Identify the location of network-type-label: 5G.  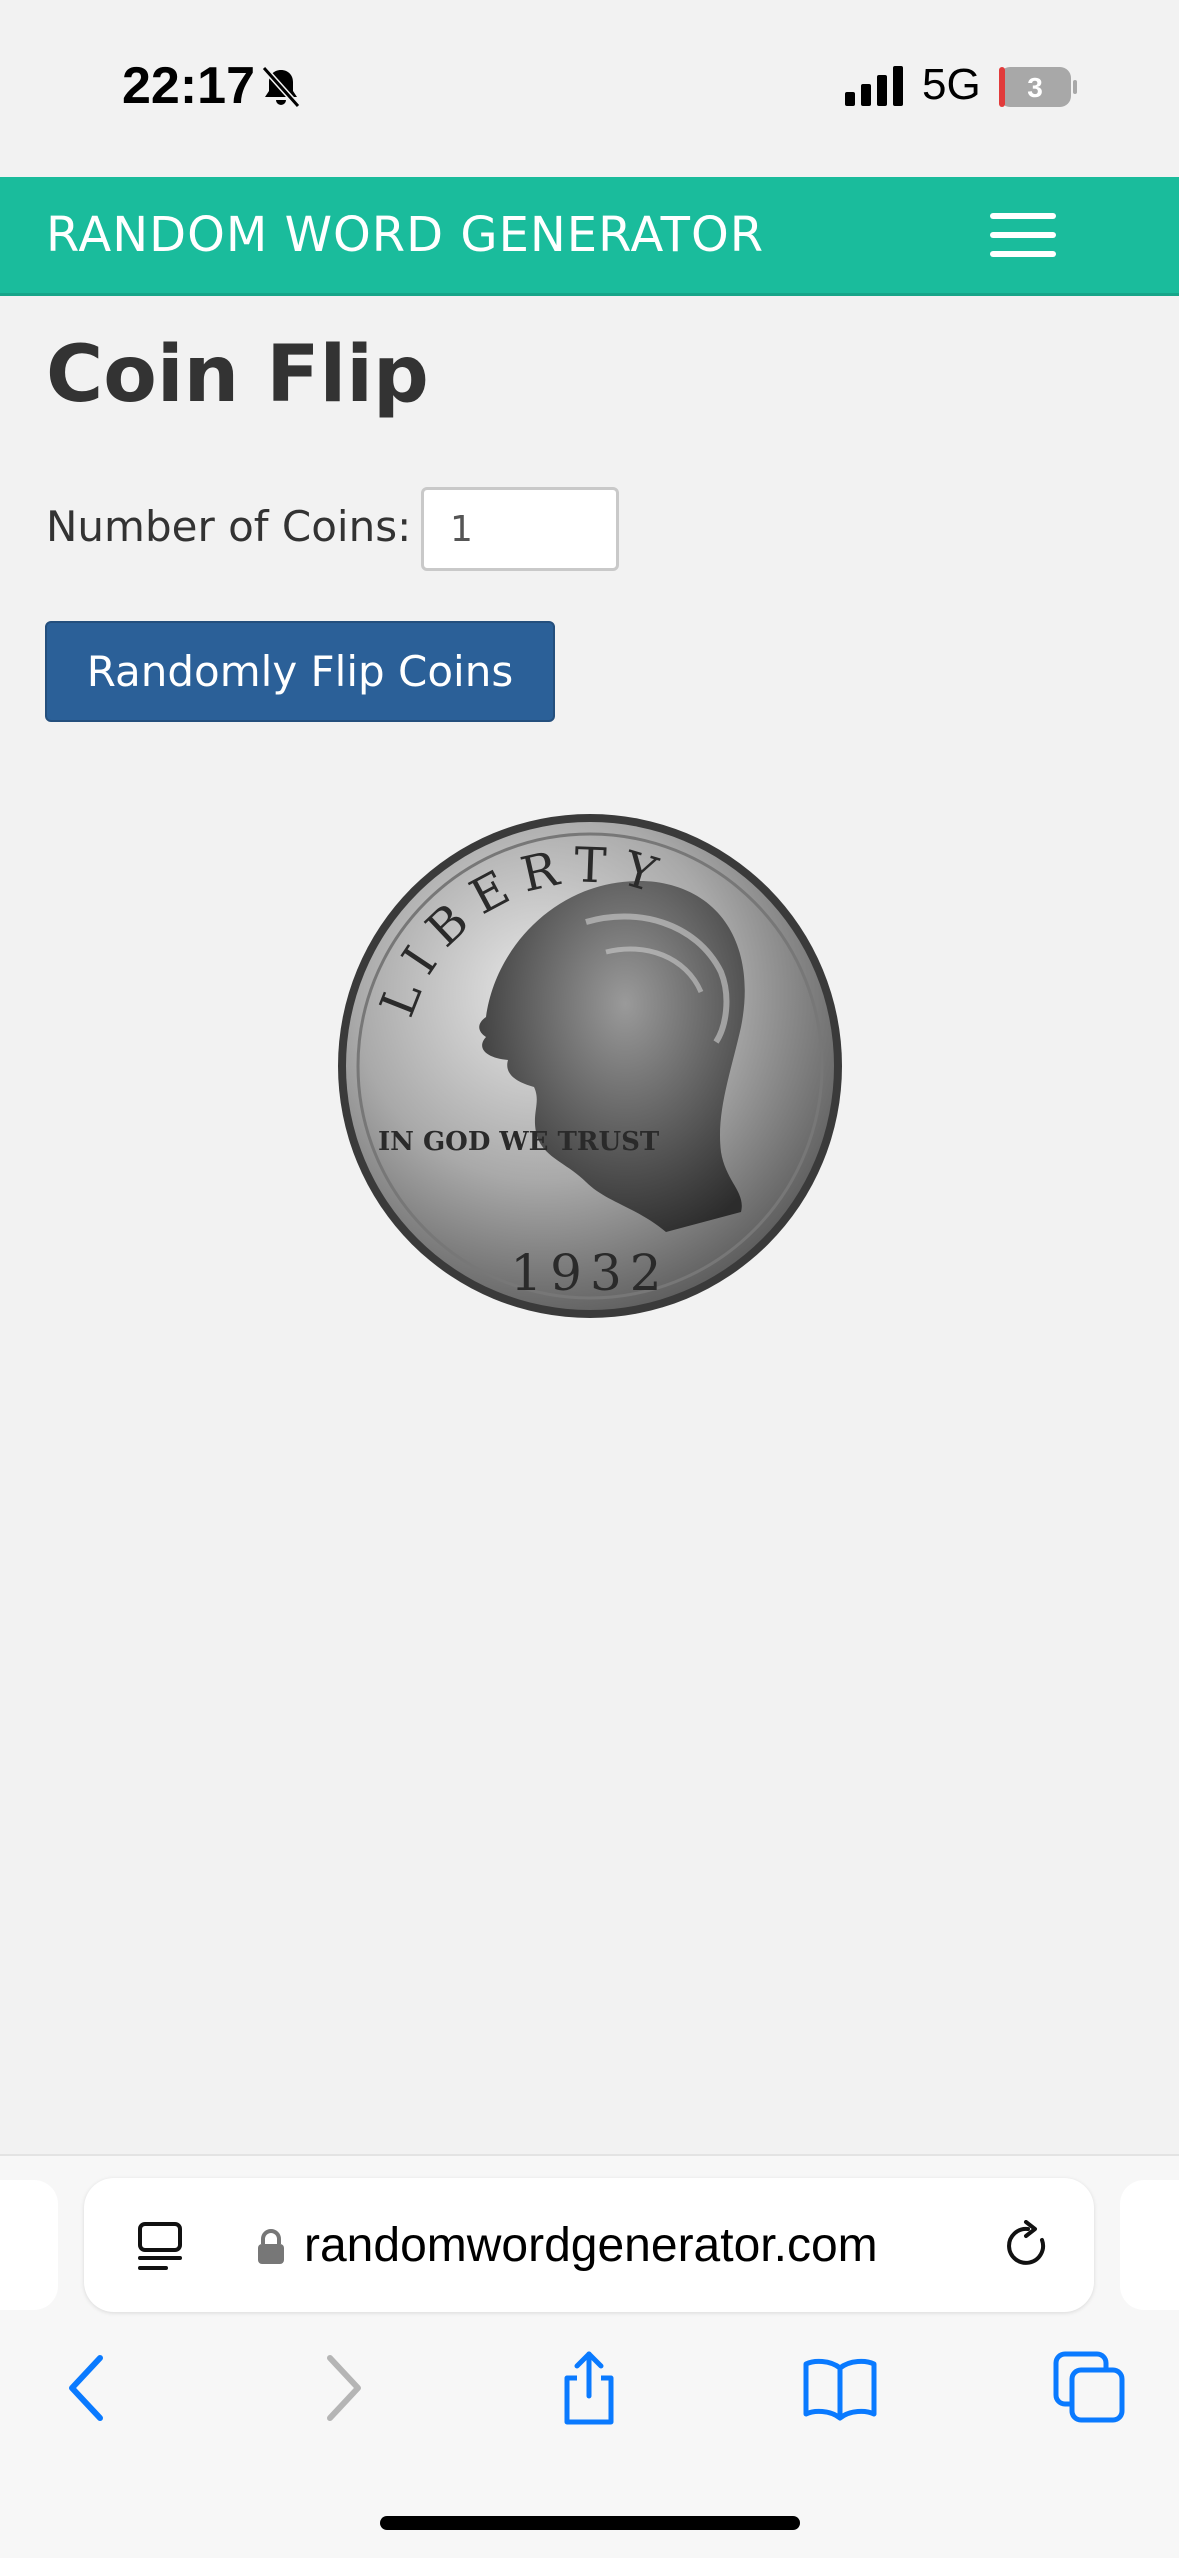
(951, 84).